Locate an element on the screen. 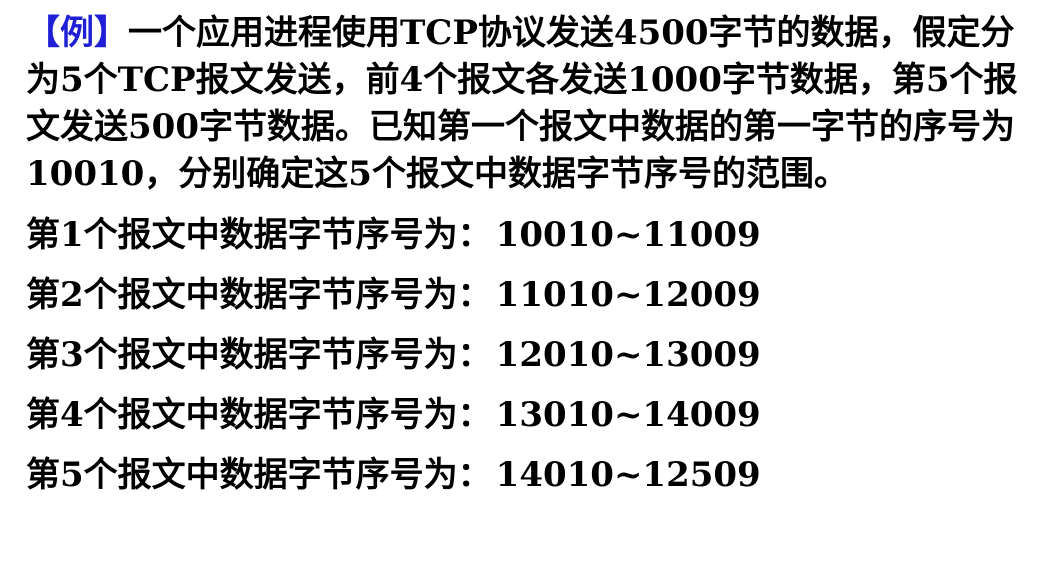 This screenshot has height=581, width=1054. answer-line: 第5个报文中数据字节序号为： 14010~12509 is located at coordinates (536, 475).